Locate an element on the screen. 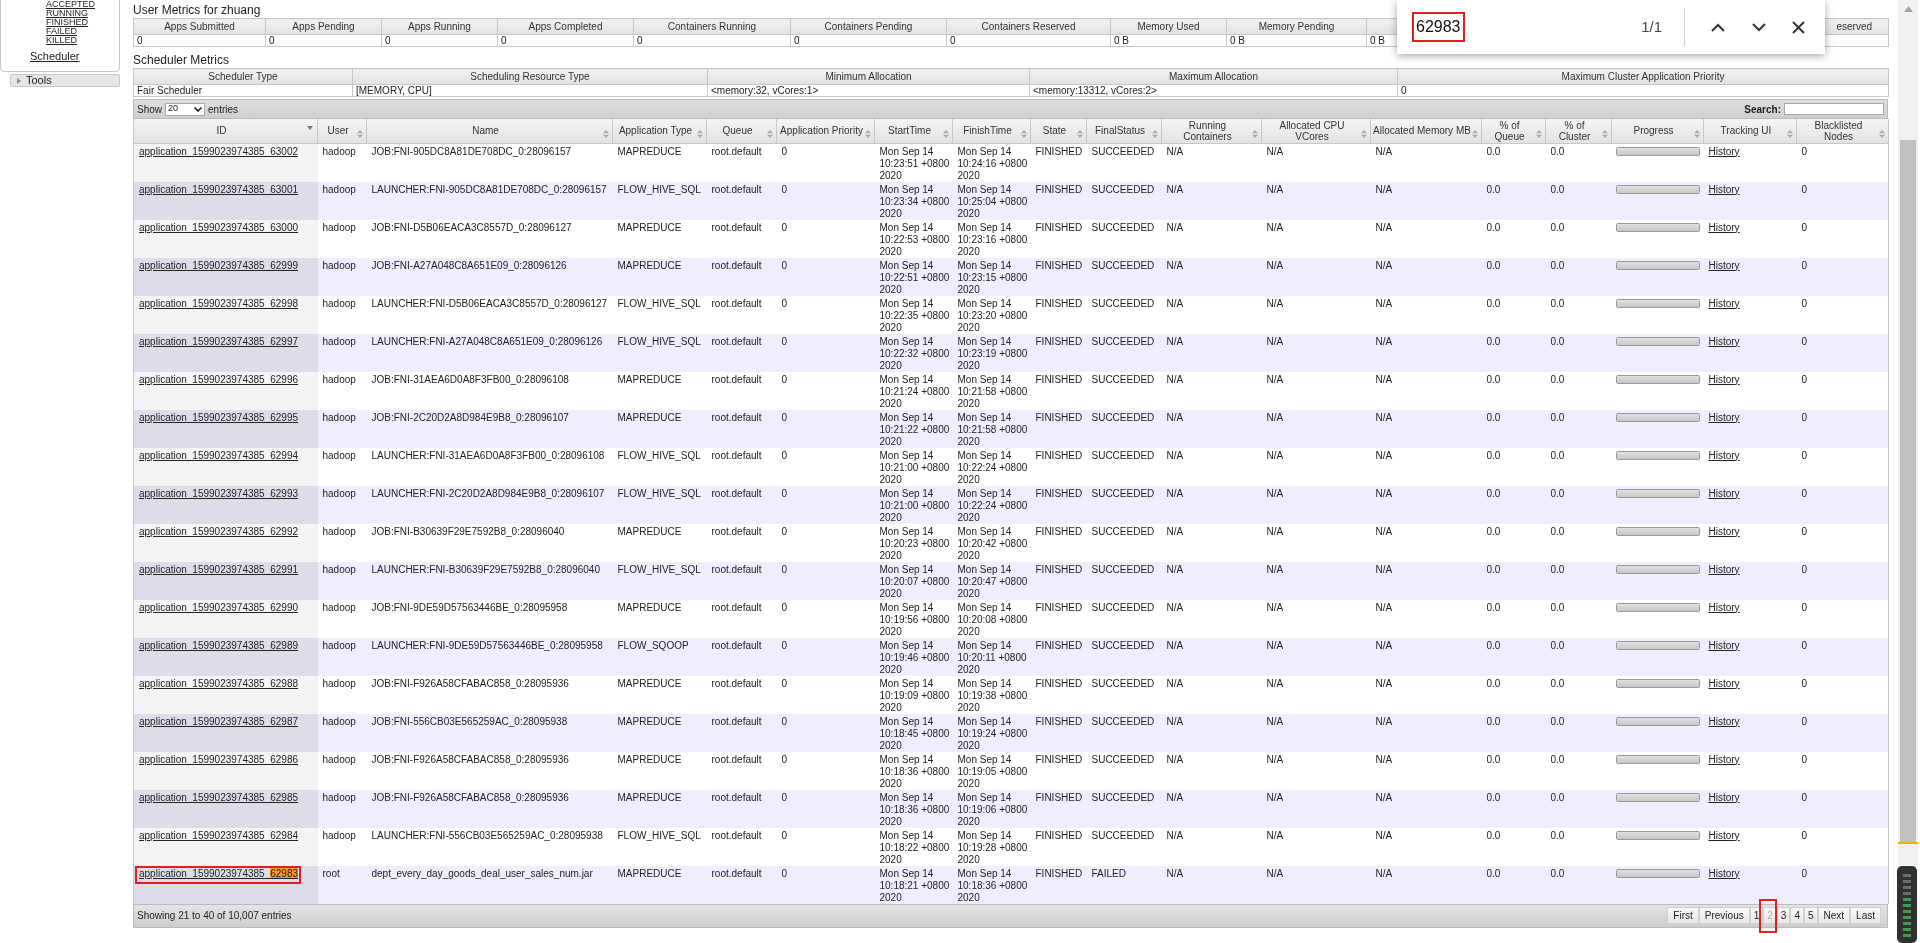 This screenshot has height=943, width=1920. table-cell: JOB:FNI-905DC8A81DE708DC_0:28096157 is located at coordinates (489, 162).